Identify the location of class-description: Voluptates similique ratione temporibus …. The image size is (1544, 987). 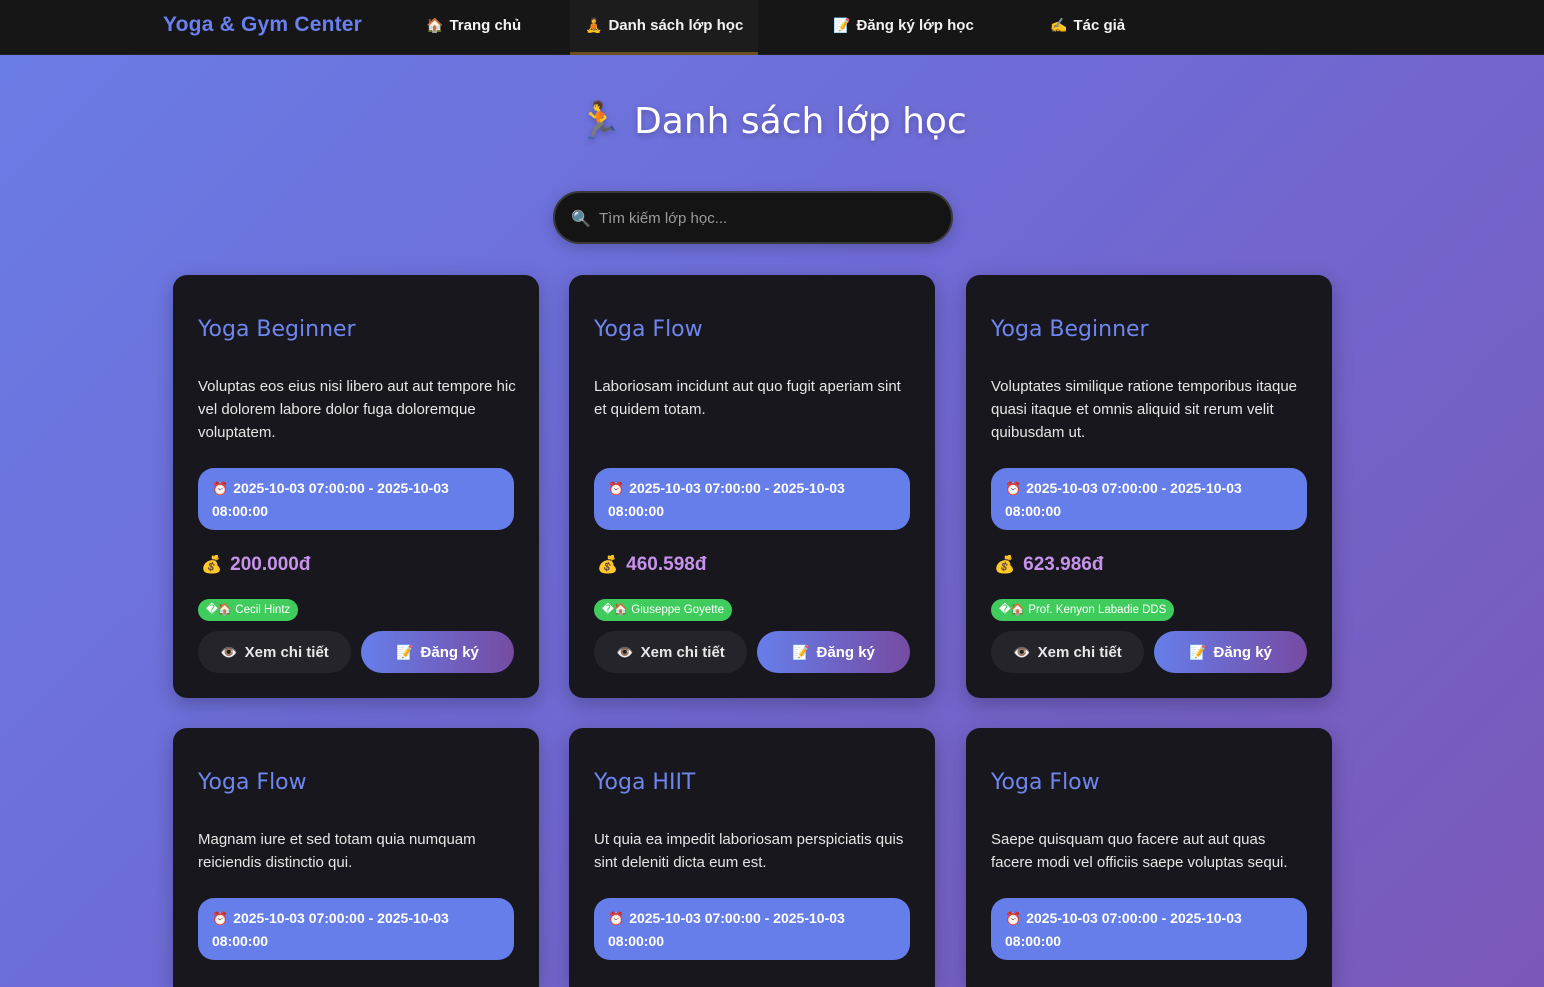
(1144, 409).